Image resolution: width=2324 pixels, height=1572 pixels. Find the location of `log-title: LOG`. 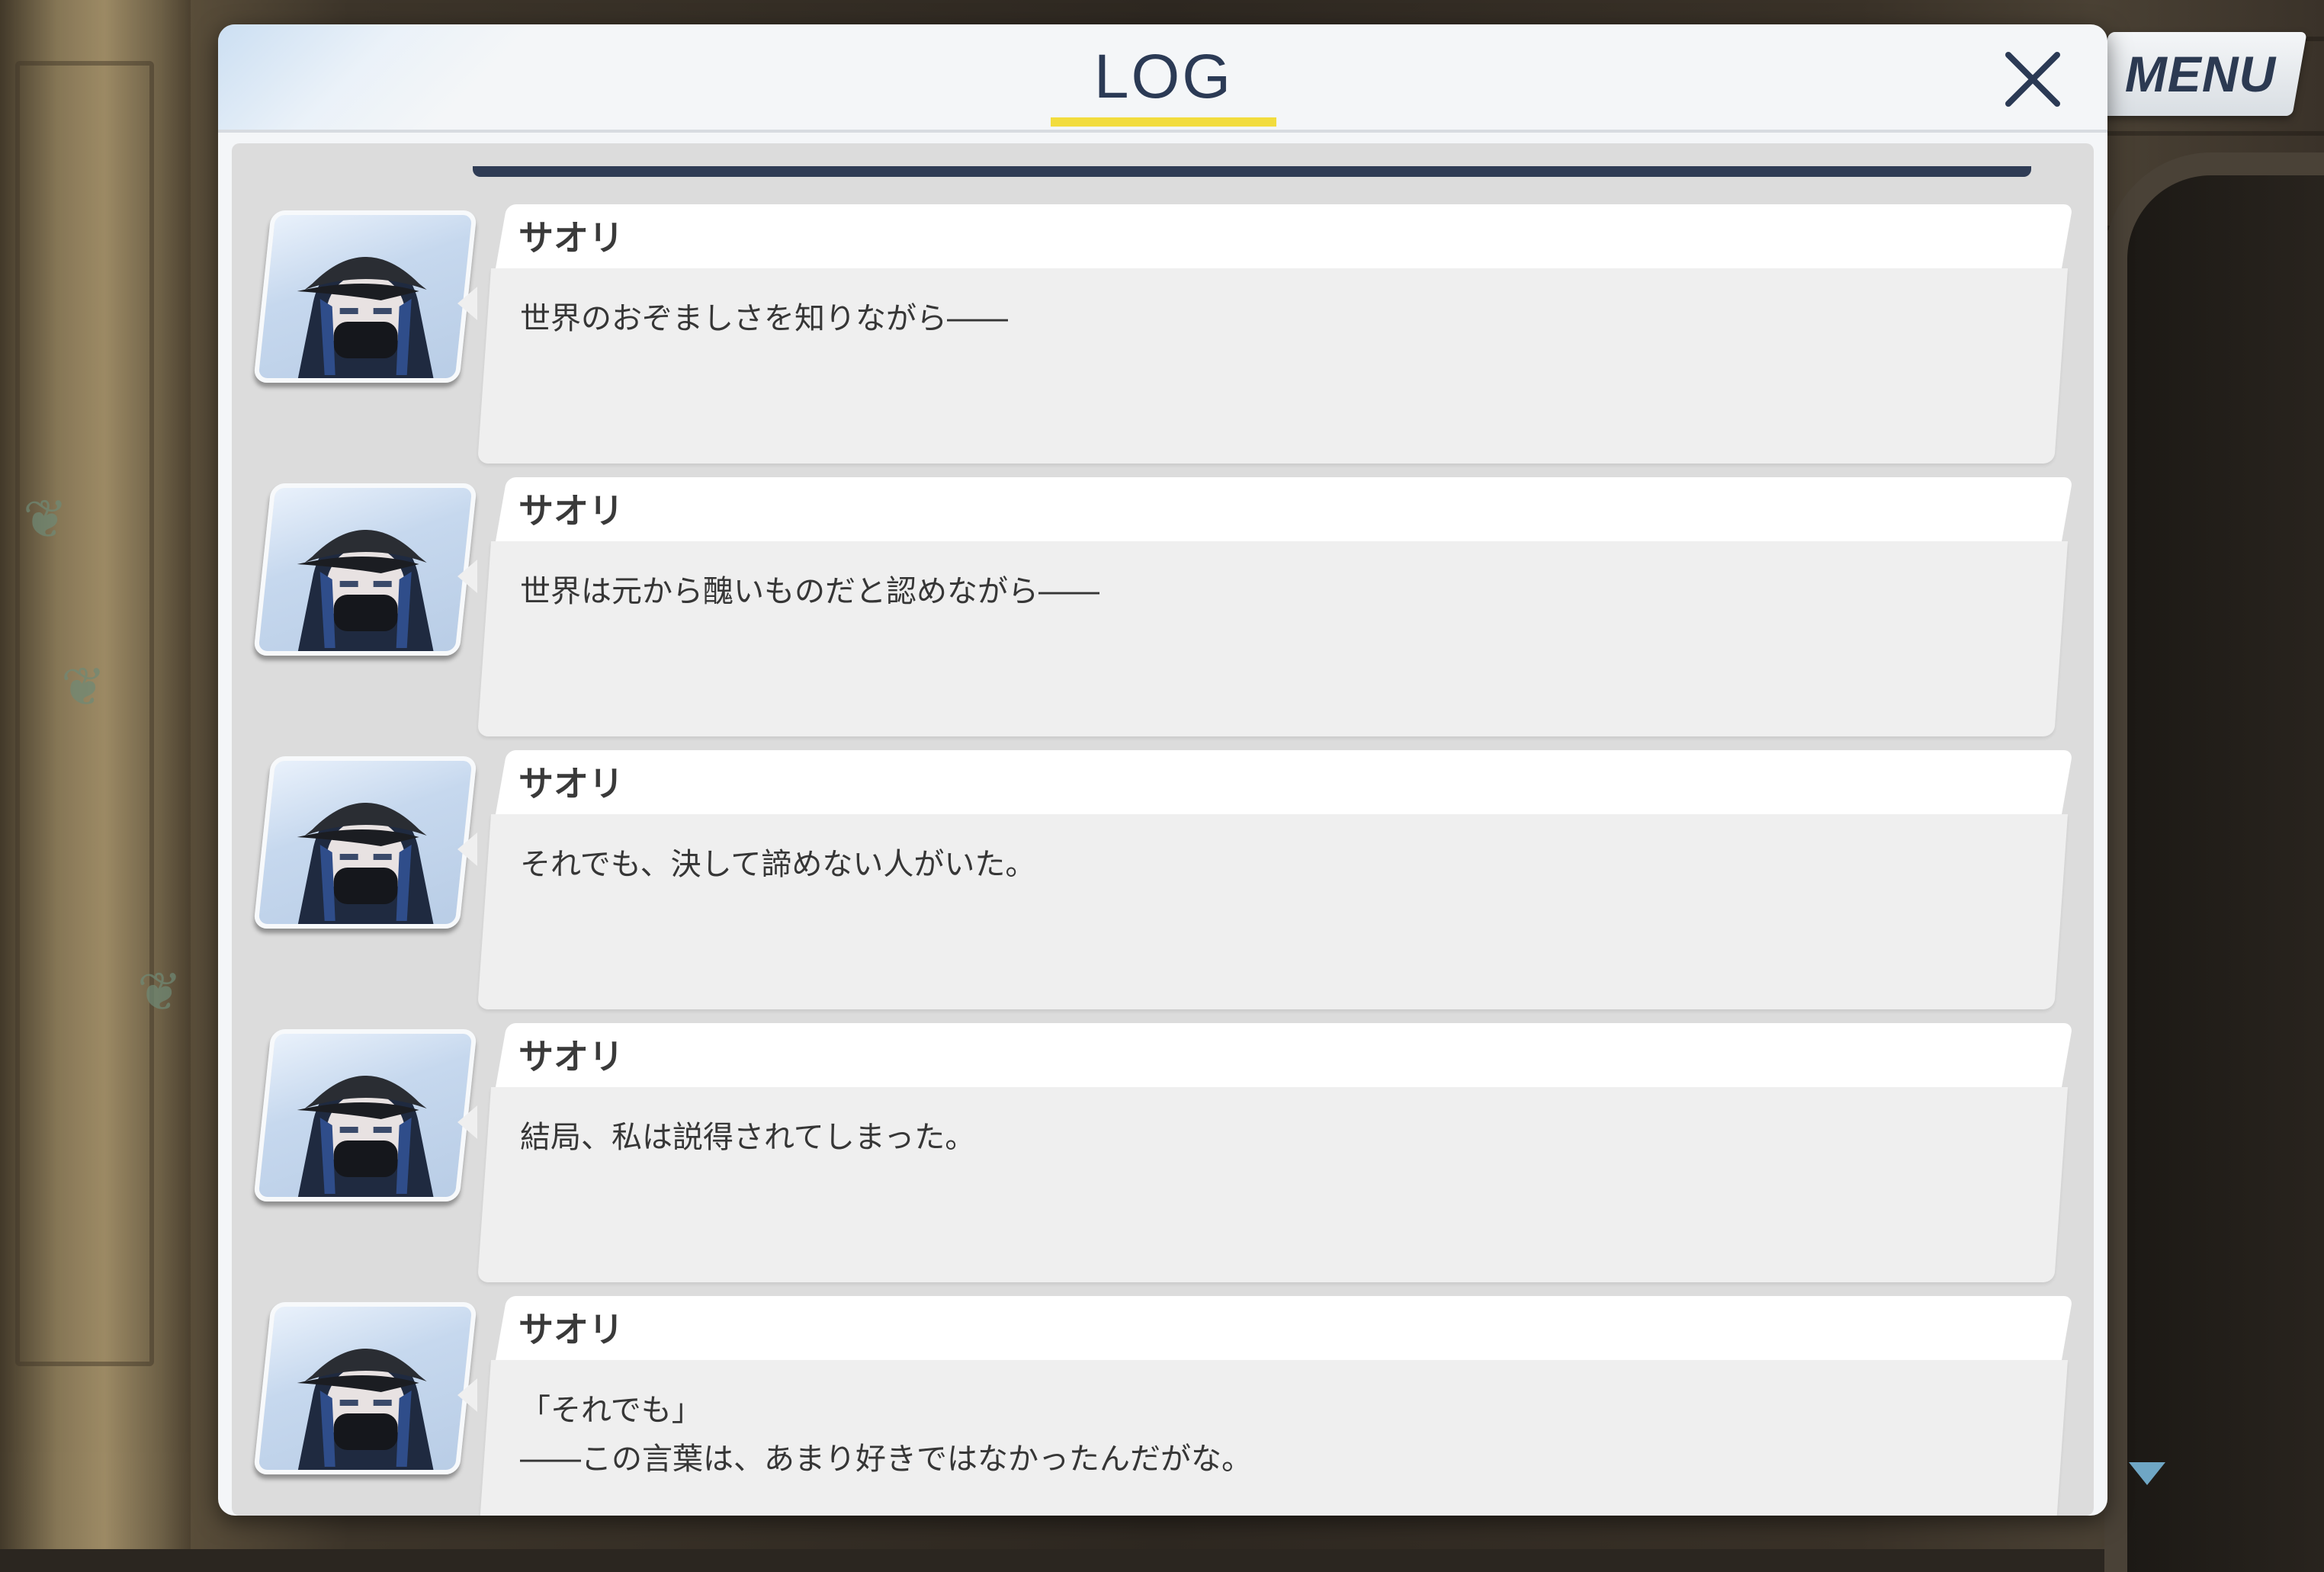

log-title: LOG is located at coordinates (1163, 76).